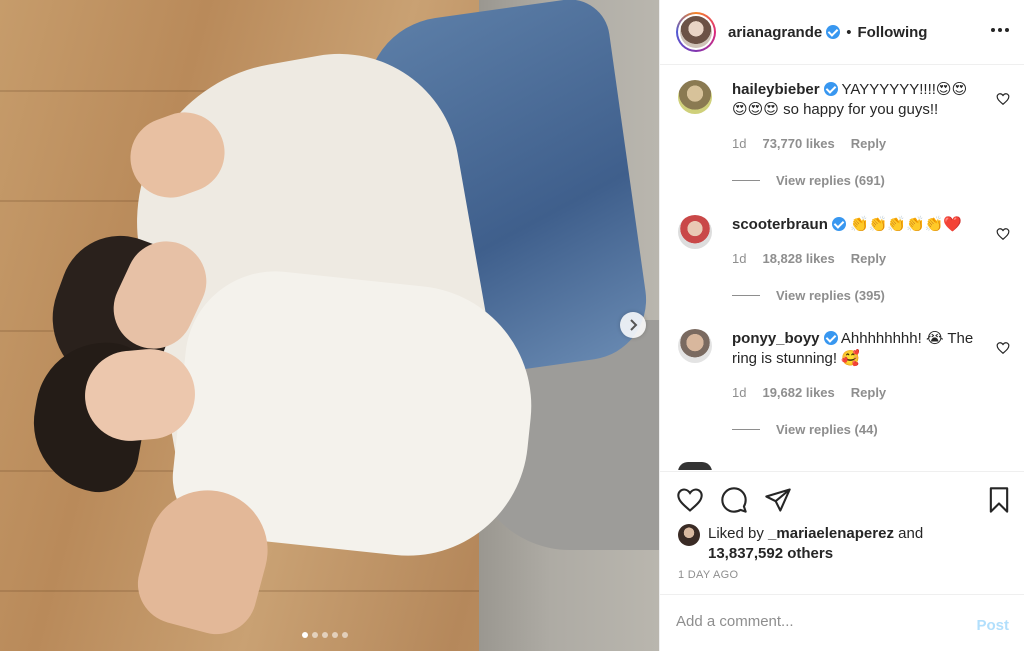 This screenshot has height=651, width=1024. Describe the element at coordinates (796, 358) in the screenshot. I see `comment-text-line: ring is stunning! 🥰` at that location.